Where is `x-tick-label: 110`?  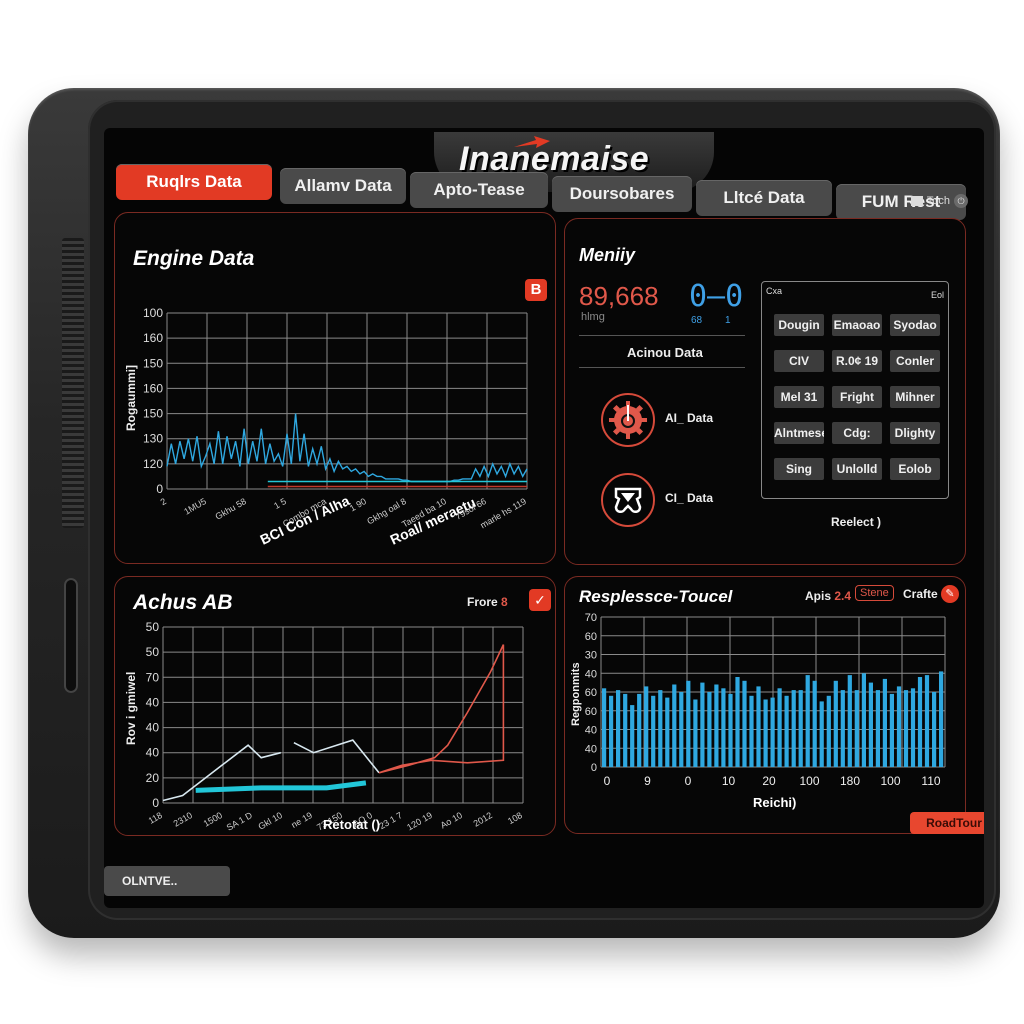
x-tick-label: 110 is located at coordinates (930, 781).